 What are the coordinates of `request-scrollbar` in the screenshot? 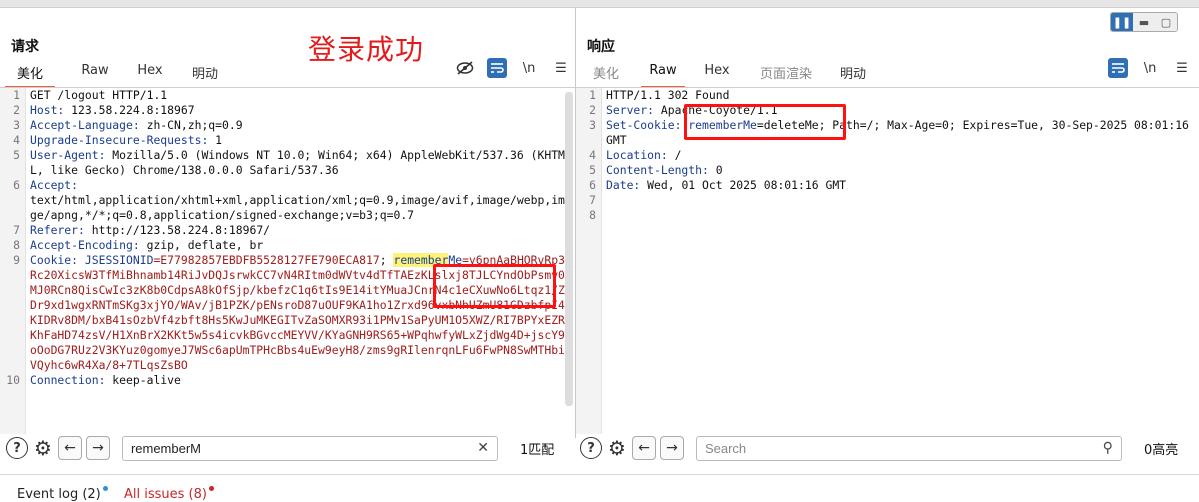 It's located at (569, 249).